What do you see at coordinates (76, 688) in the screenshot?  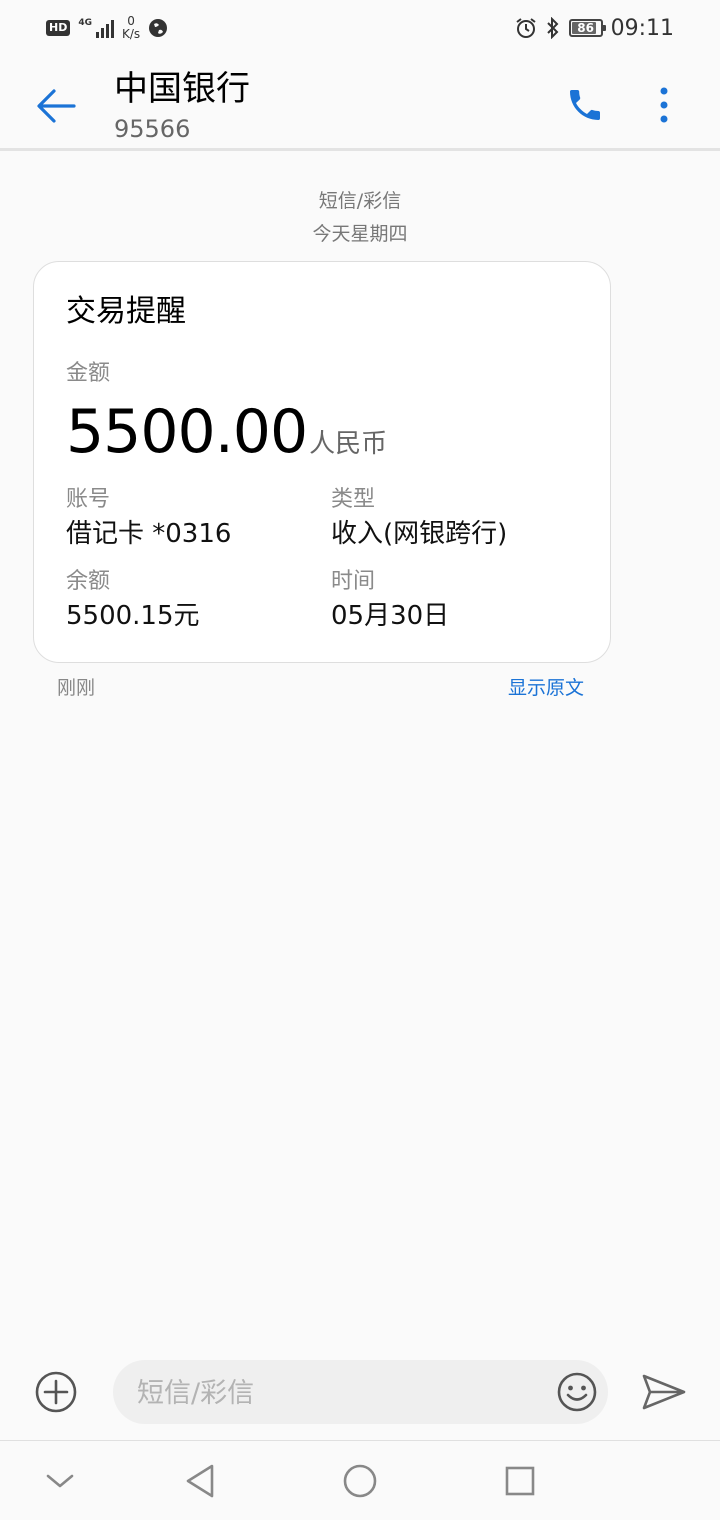 I see `message-timestamp: 刚刚` at bounding box center [76, 688].